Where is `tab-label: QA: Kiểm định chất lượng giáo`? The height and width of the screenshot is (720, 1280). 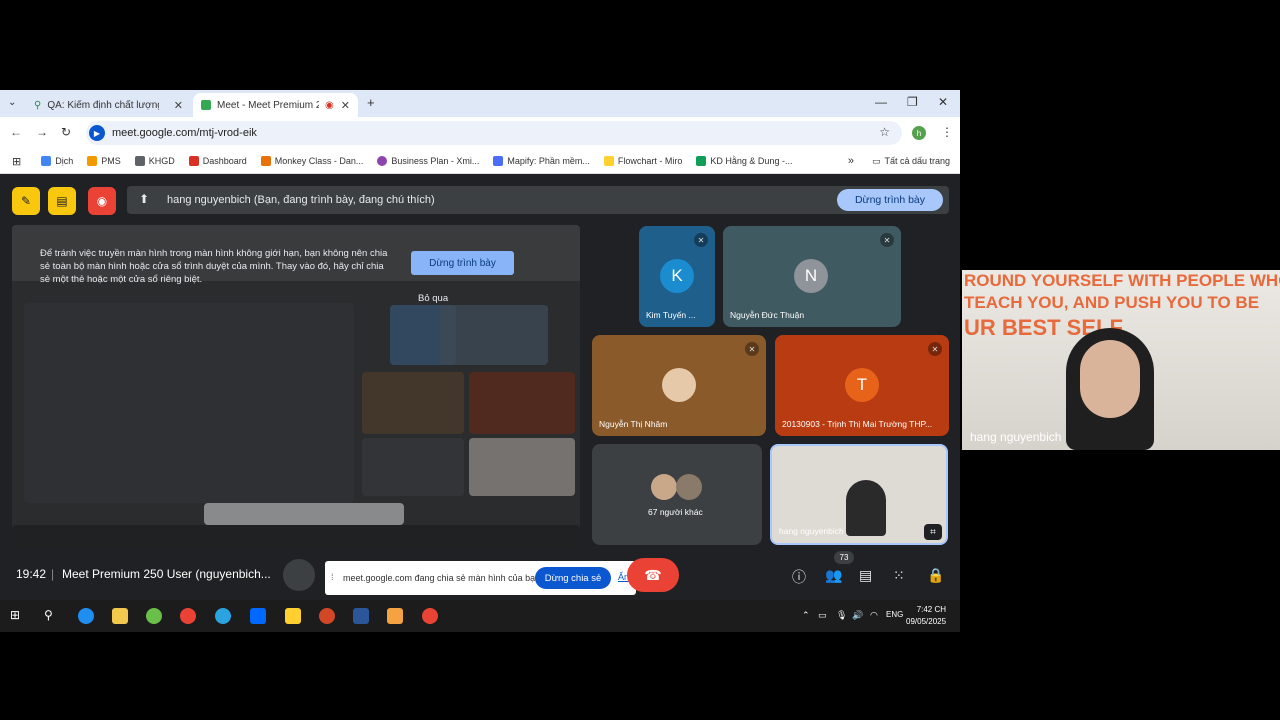
tab-label: QA: Kiểm định chất lượng giáo is located at coordinates (103, 105).